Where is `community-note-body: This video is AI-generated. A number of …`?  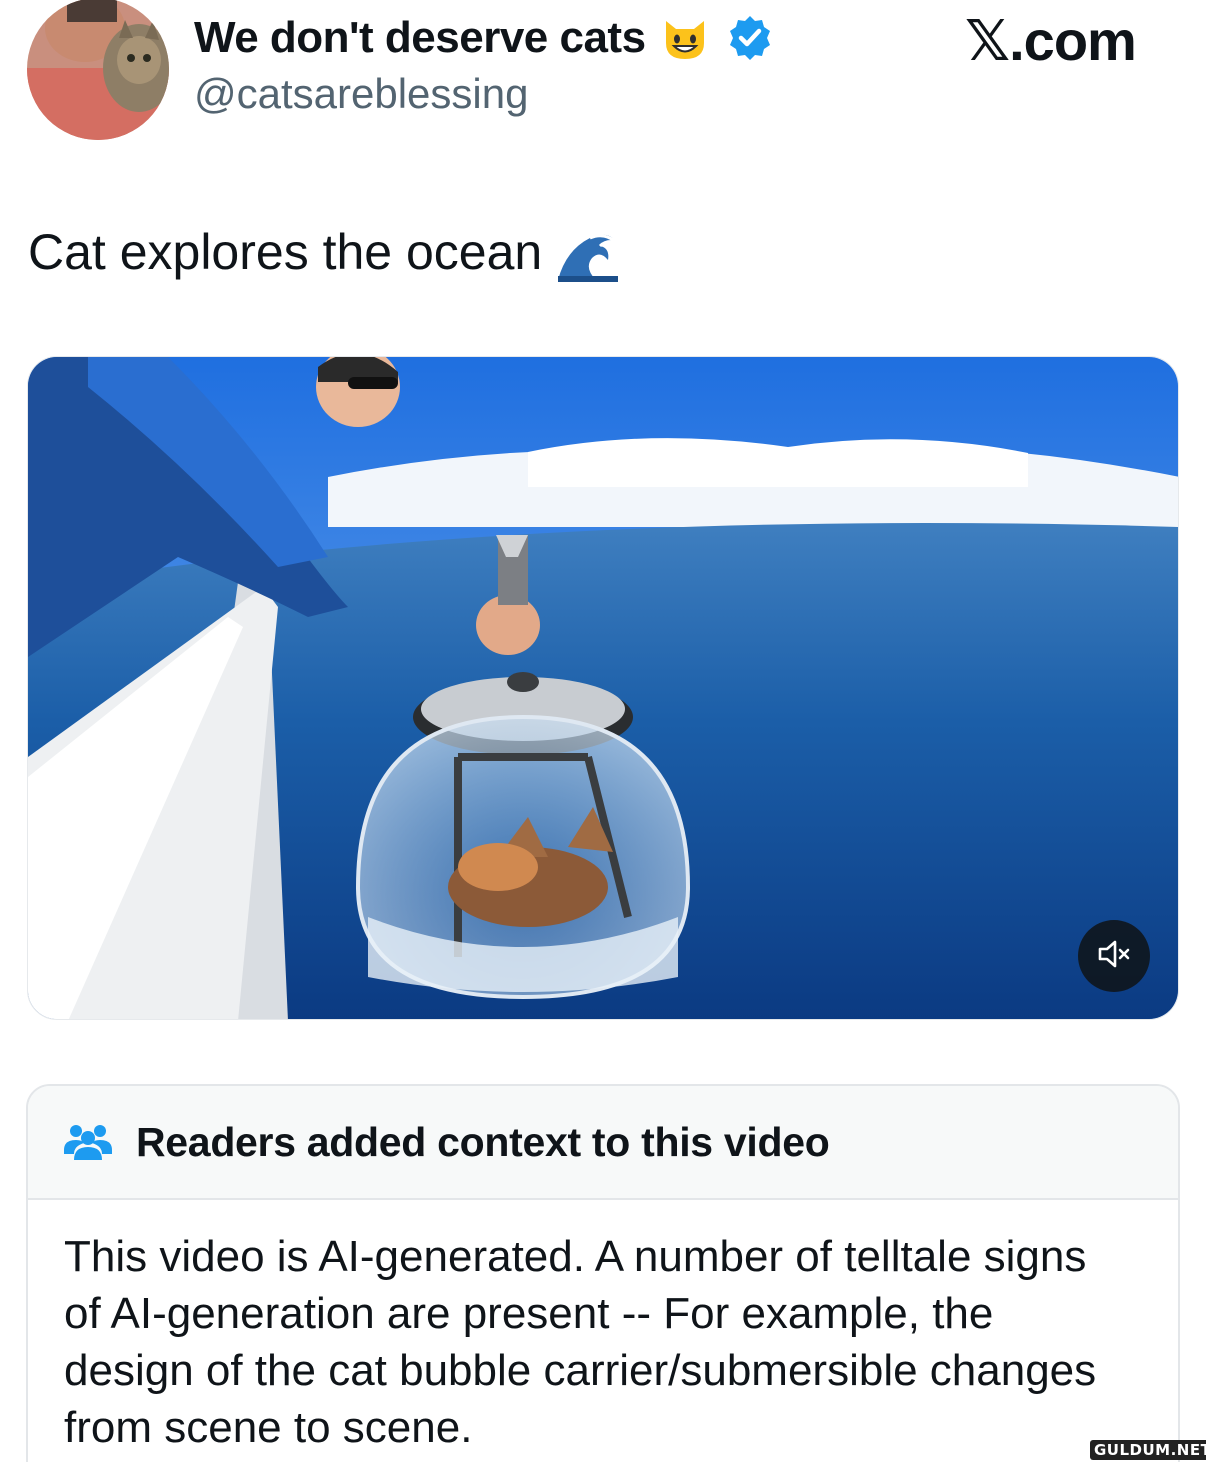
community-note-body: This video is AI-generated. A number of … is located at coordinates (580, 1342).